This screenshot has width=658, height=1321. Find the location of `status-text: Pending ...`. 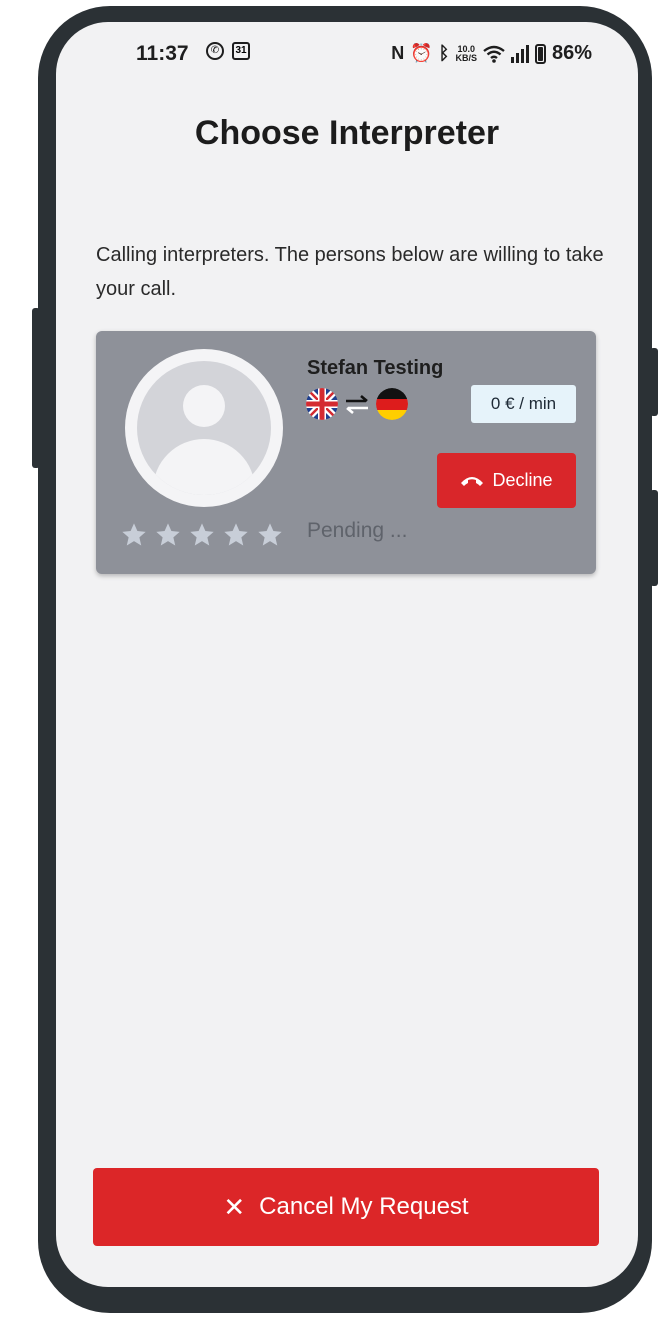

status-text: Pending ... is located at coordinates (357, 530).